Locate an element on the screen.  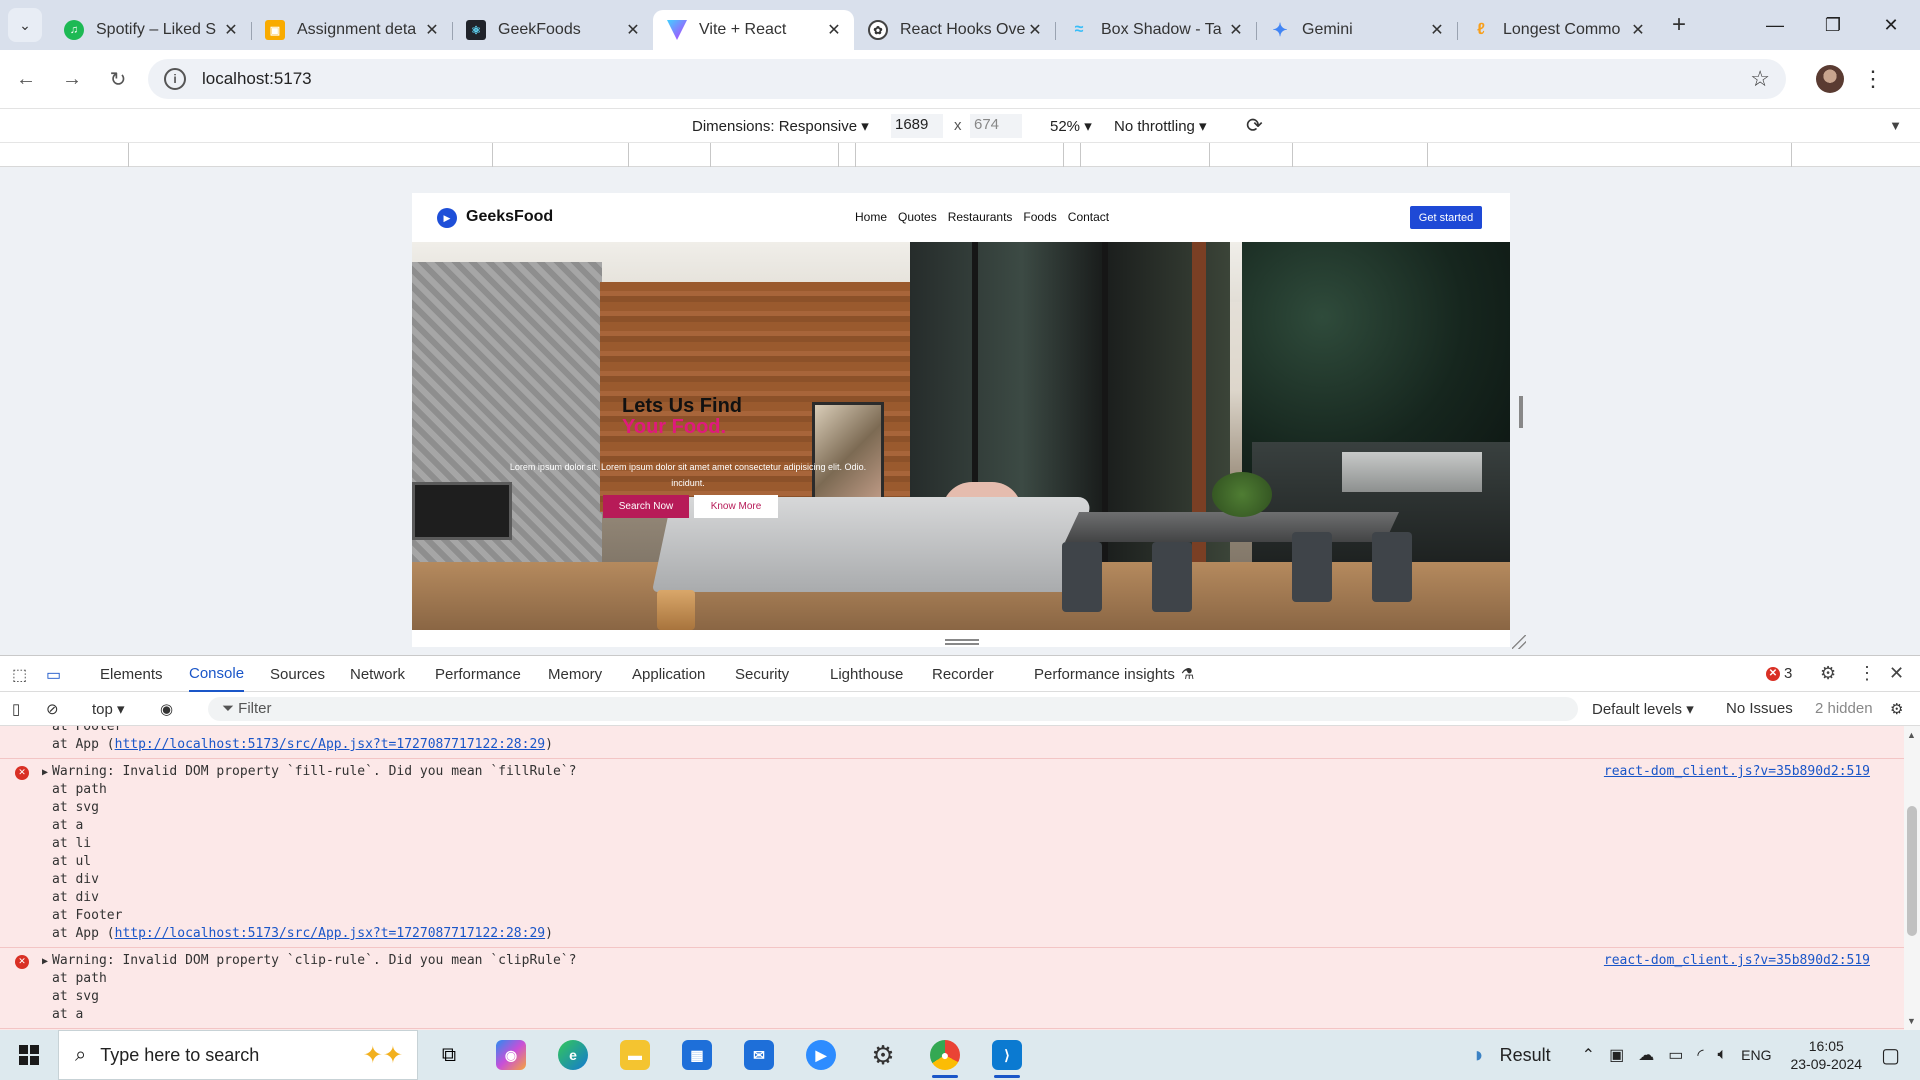
settings-button: ⚙ is located at coordinates (883, 1055).